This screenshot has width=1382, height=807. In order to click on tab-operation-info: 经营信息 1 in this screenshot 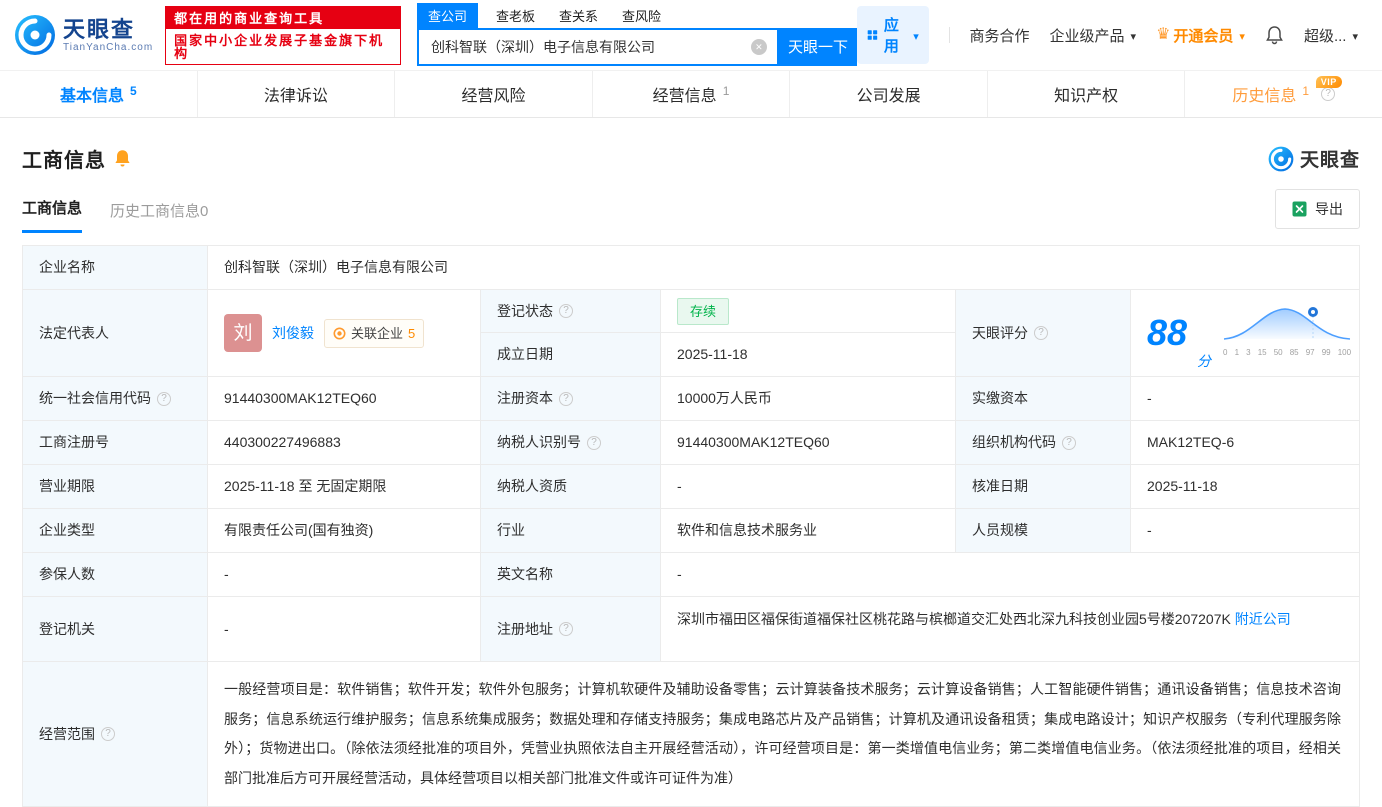, I will do `click(692, 94)`.